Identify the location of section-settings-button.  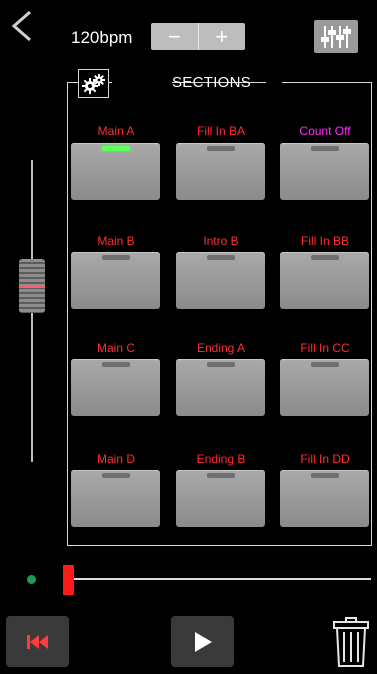
(93, 83).